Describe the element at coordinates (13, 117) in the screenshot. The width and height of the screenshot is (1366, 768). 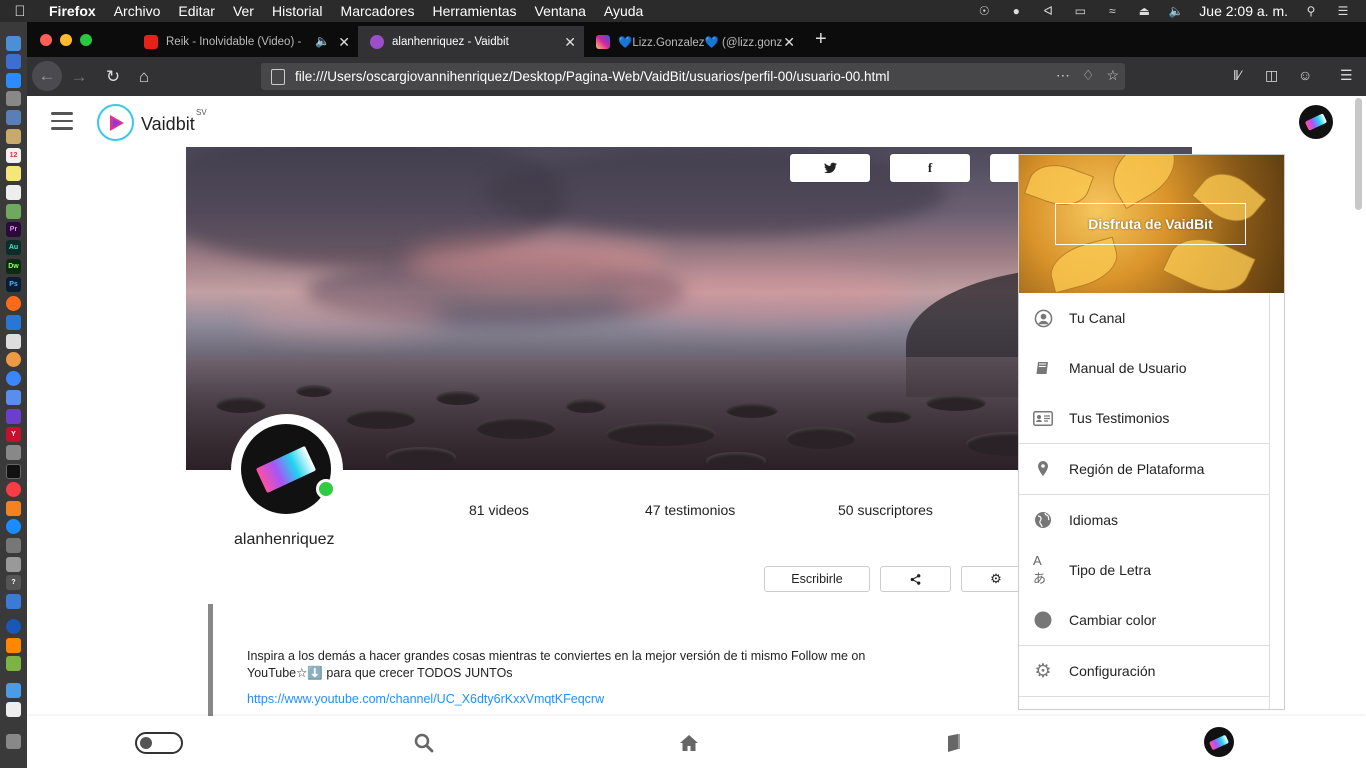
I see `mail-icon` at that location.